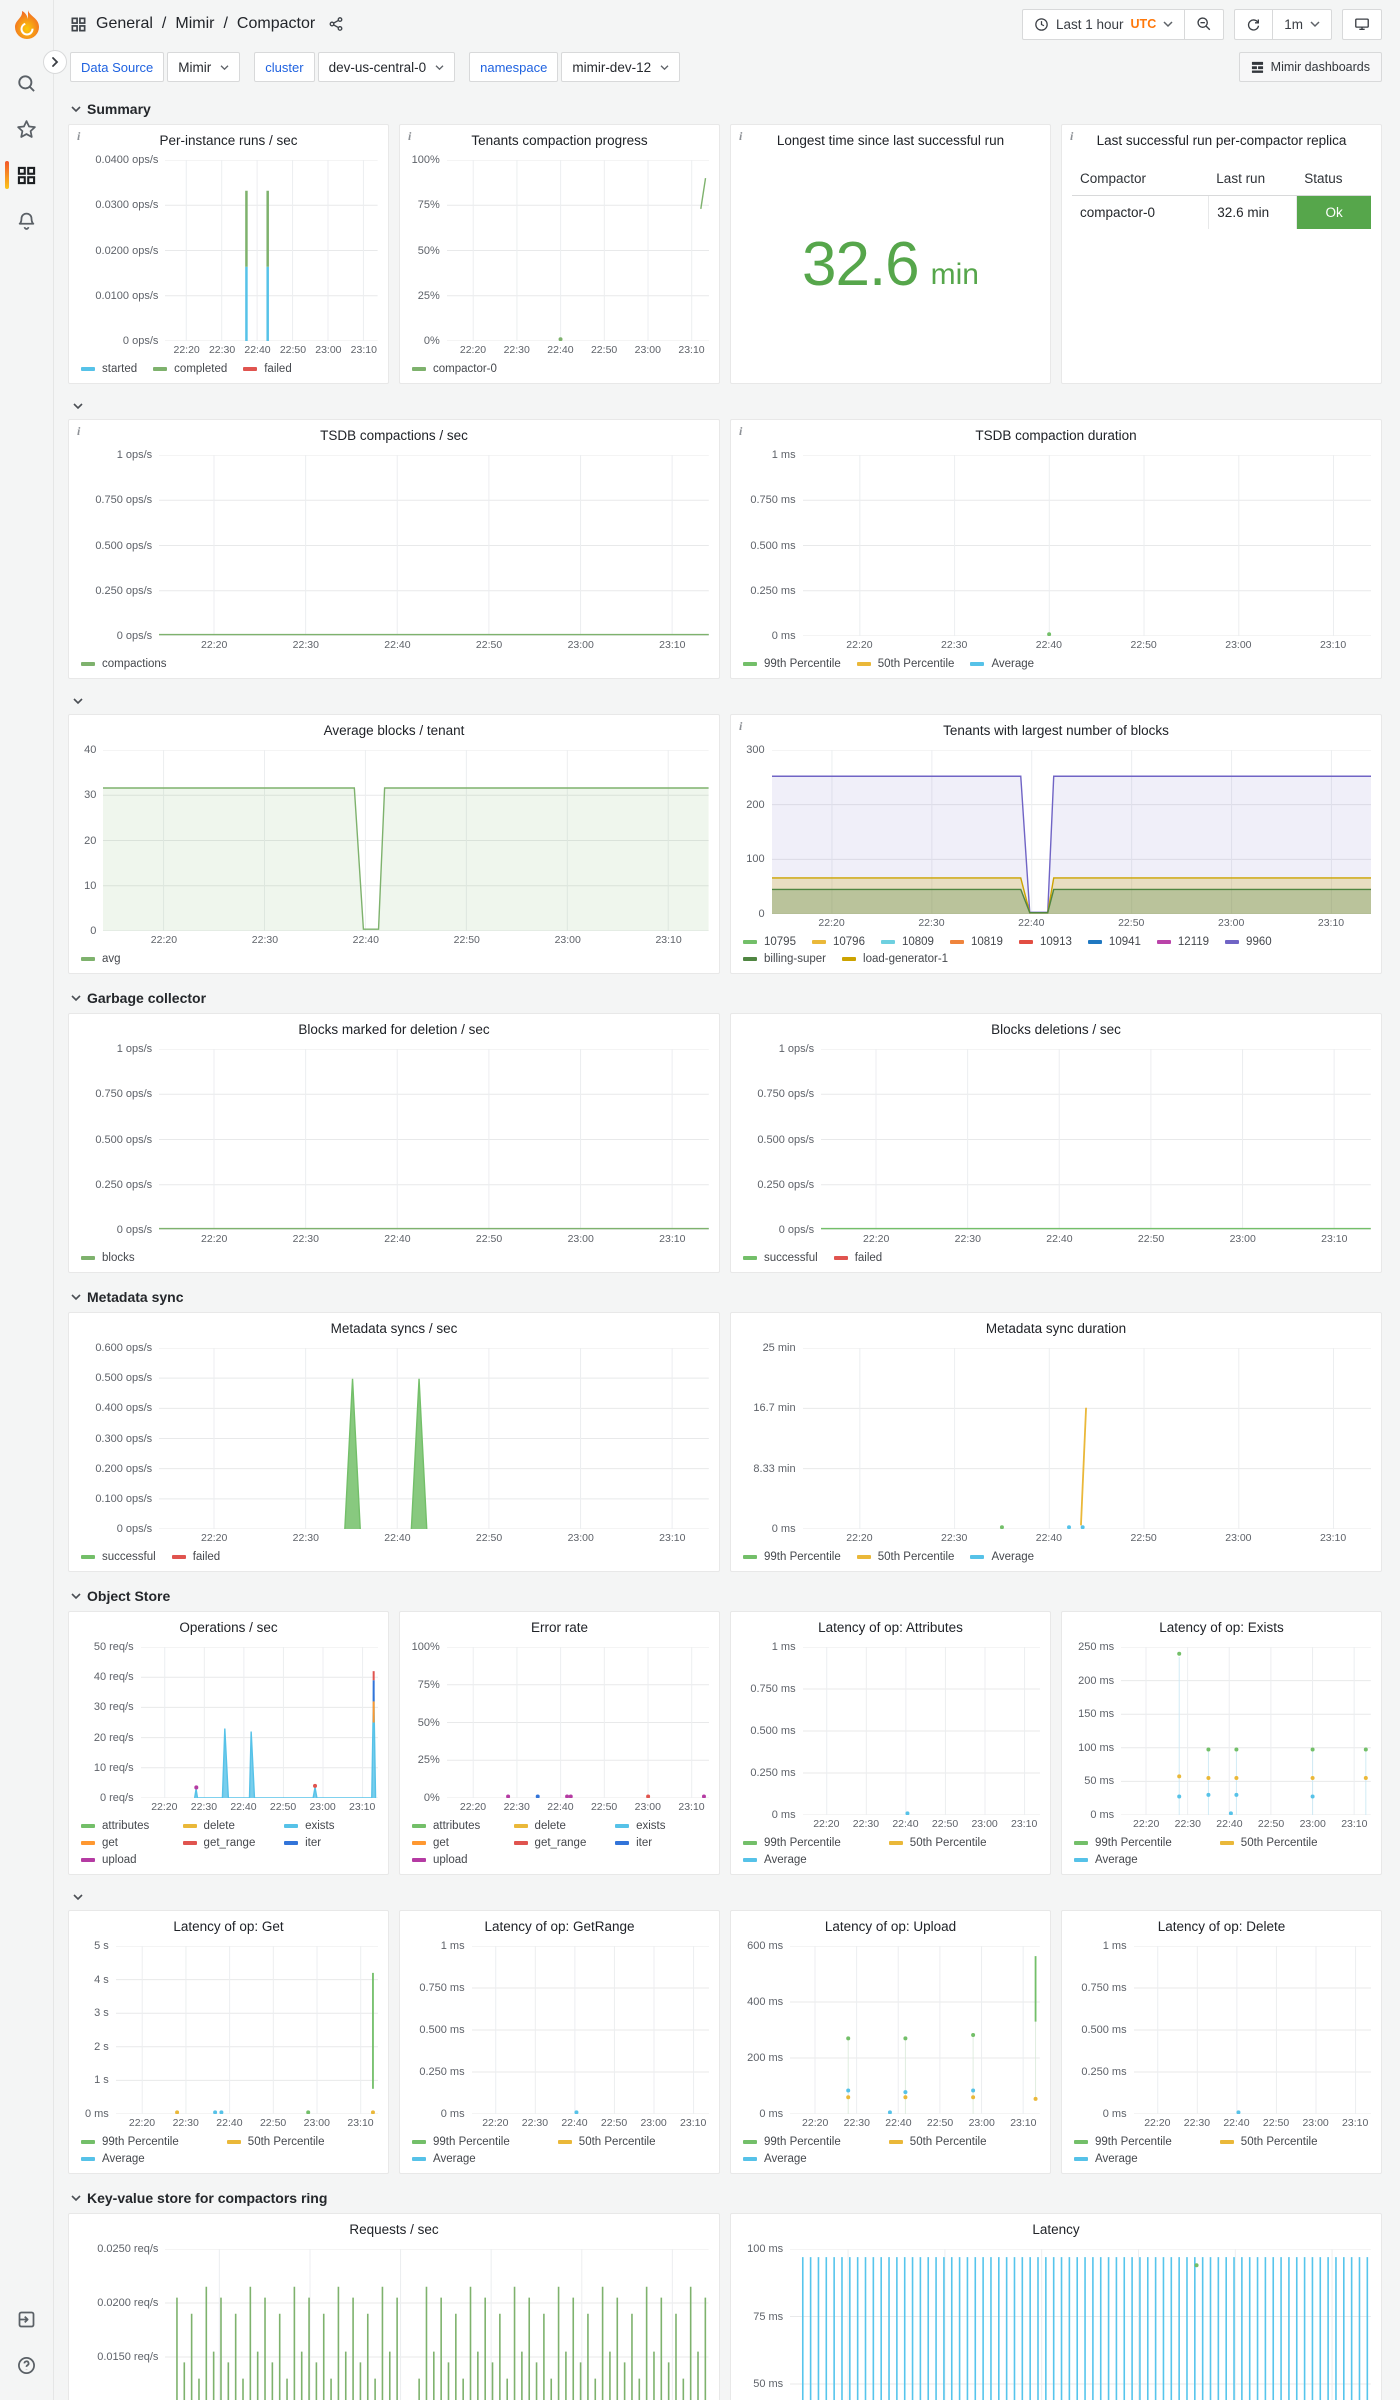 The height and width of the screenshot is (2400, 1400). I want to click on panel-title: Blocks deletions / sec, so click(1056, 1030).